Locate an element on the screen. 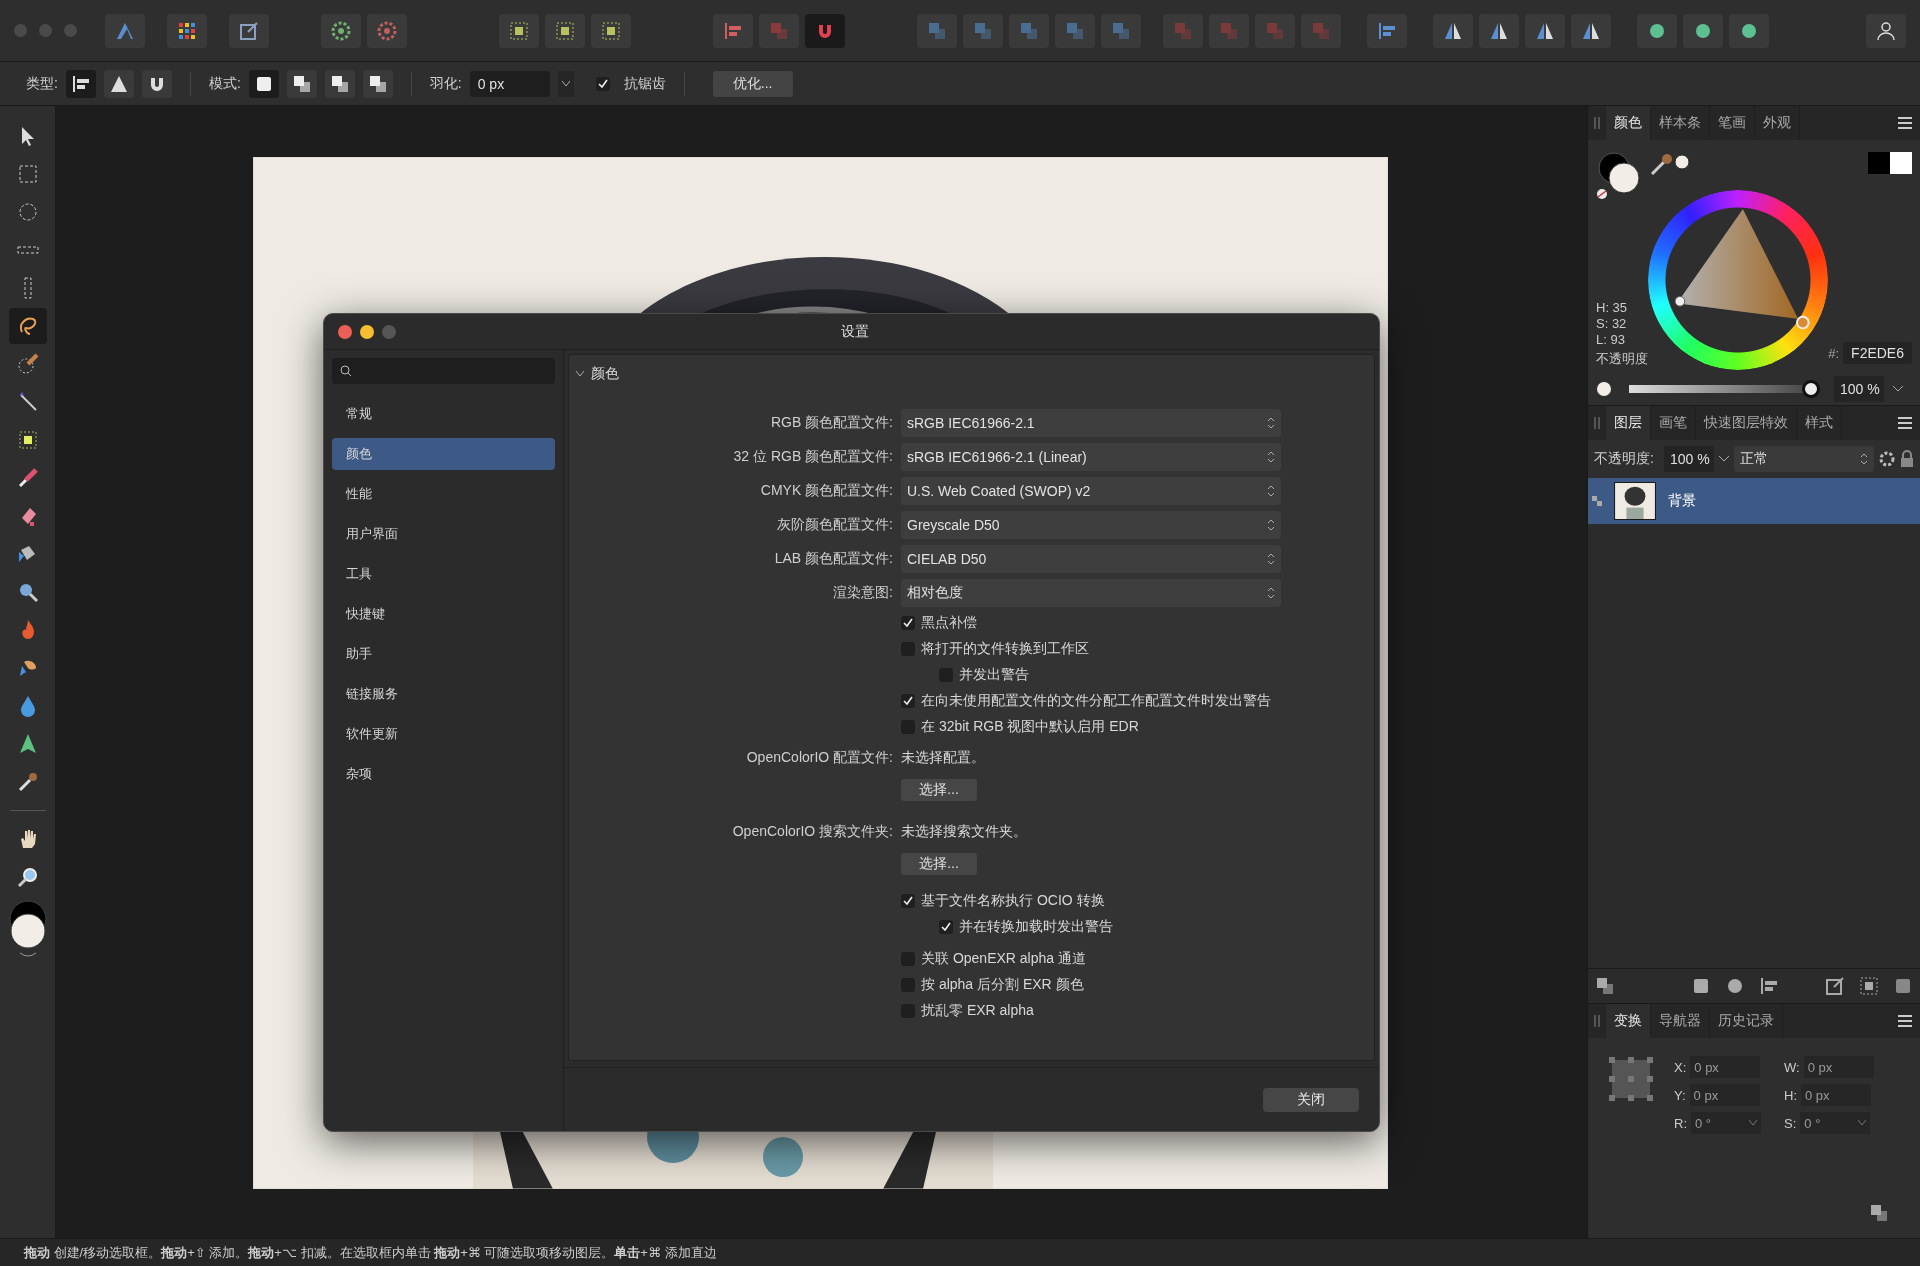 The width and height of the screenshot is (1920, 1266). profile-dropdown: CIELAB D50 is located at coordinates (1091, 559).